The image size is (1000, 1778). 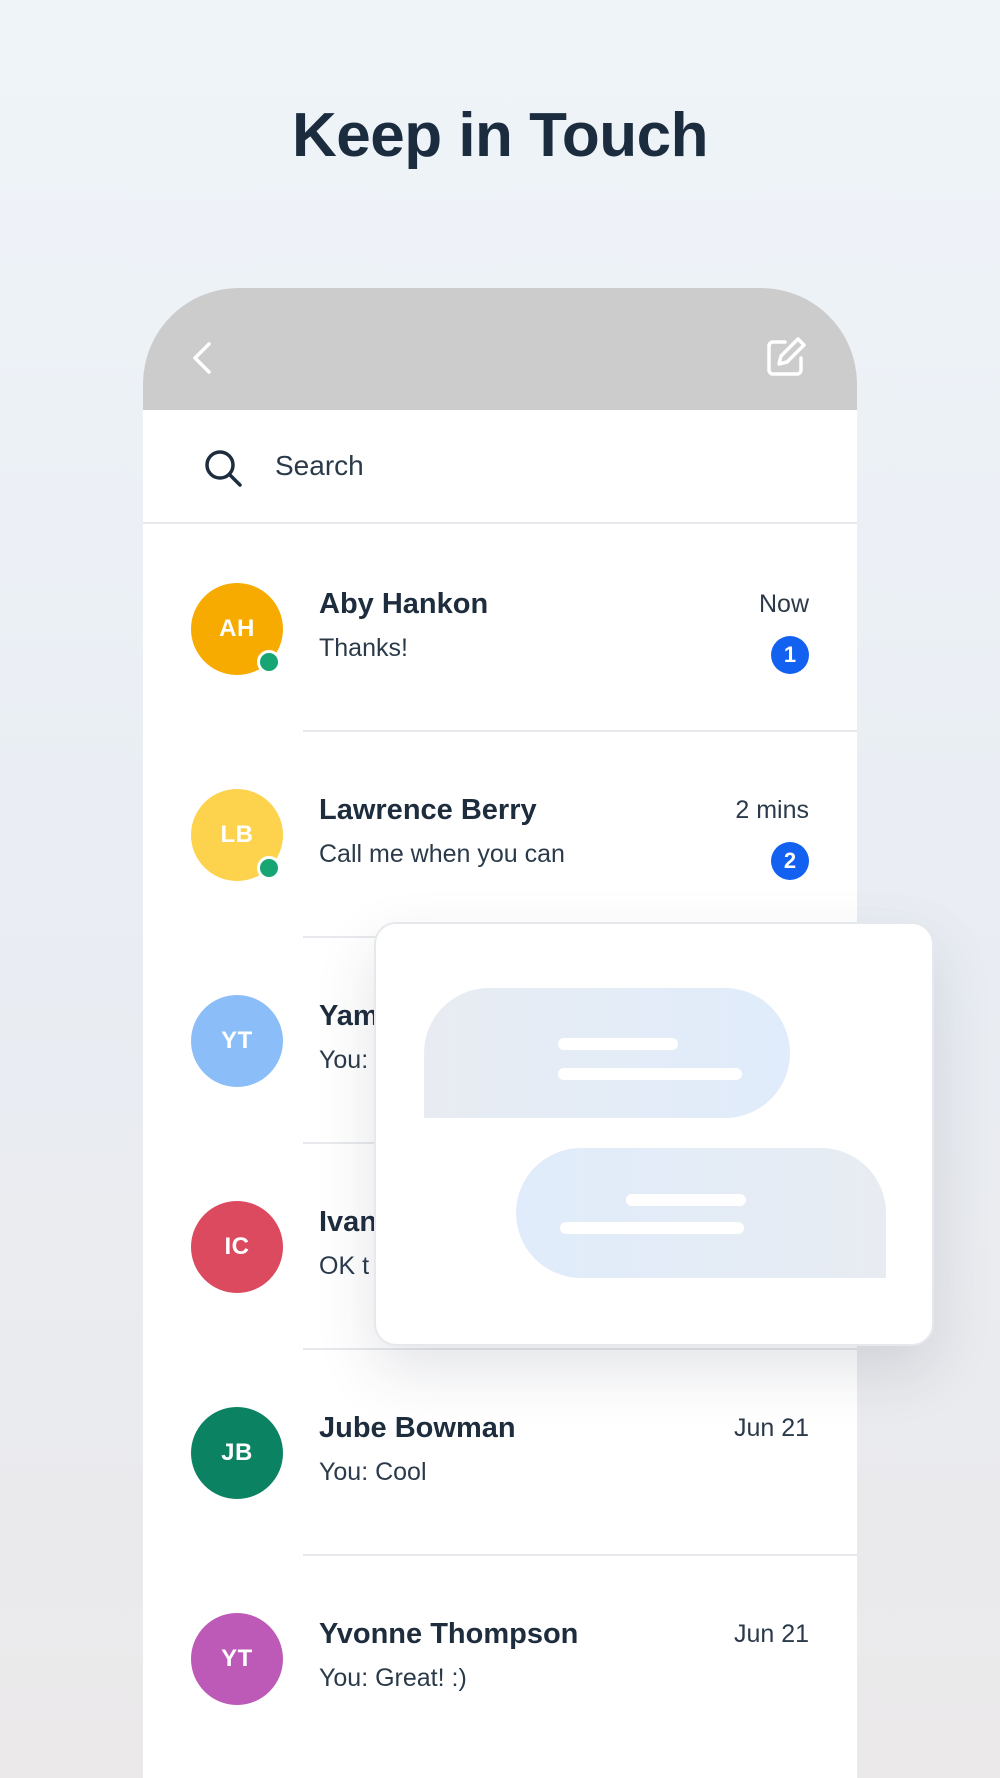 What do you see at coordinates (783, 604) in the screenshot?
I see `message-time: Now` at bounding box center [783, 604].